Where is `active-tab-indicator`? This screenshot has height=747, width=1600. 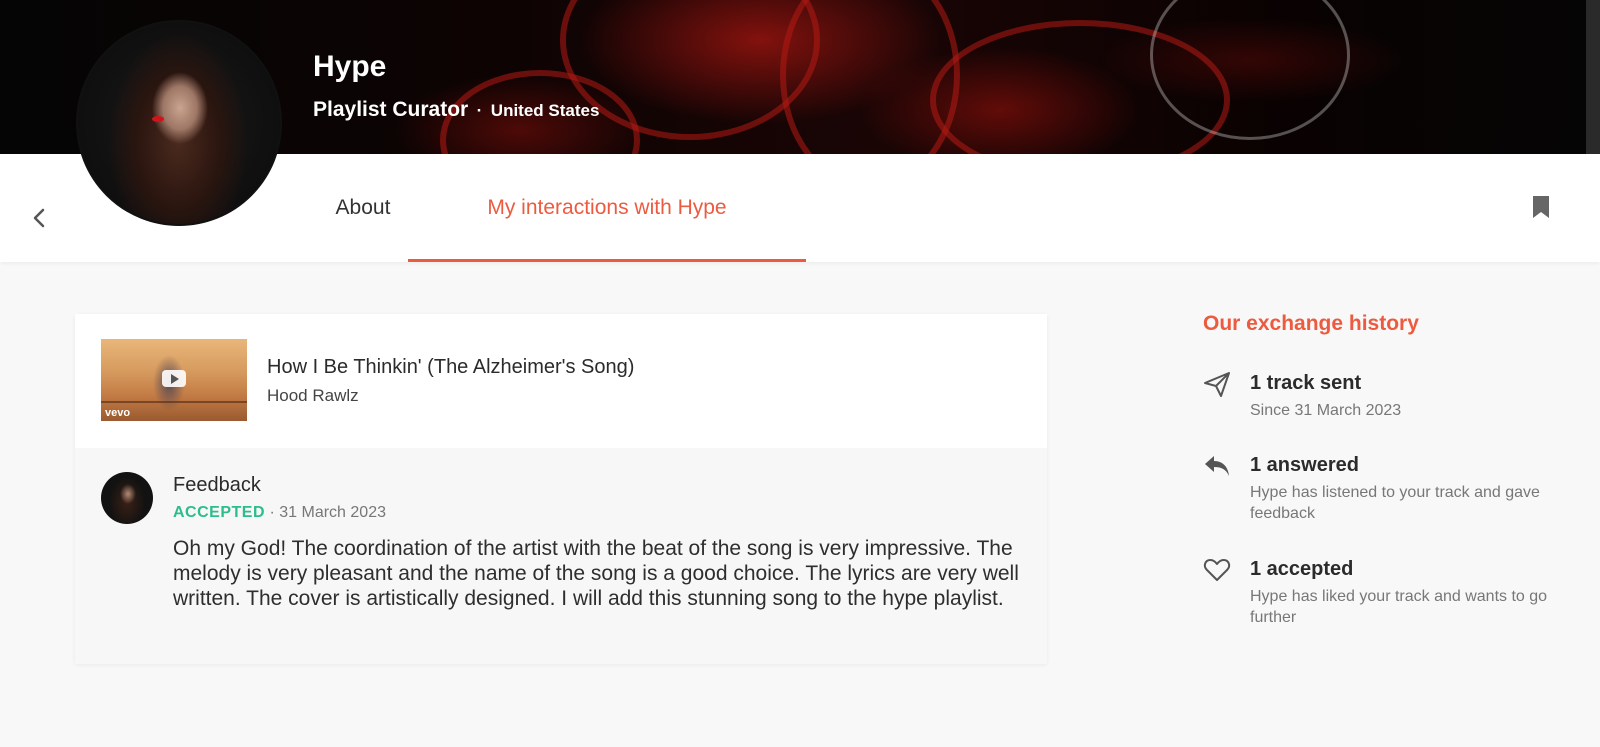
active-tab-indicator is located at coordinates (607, 260).